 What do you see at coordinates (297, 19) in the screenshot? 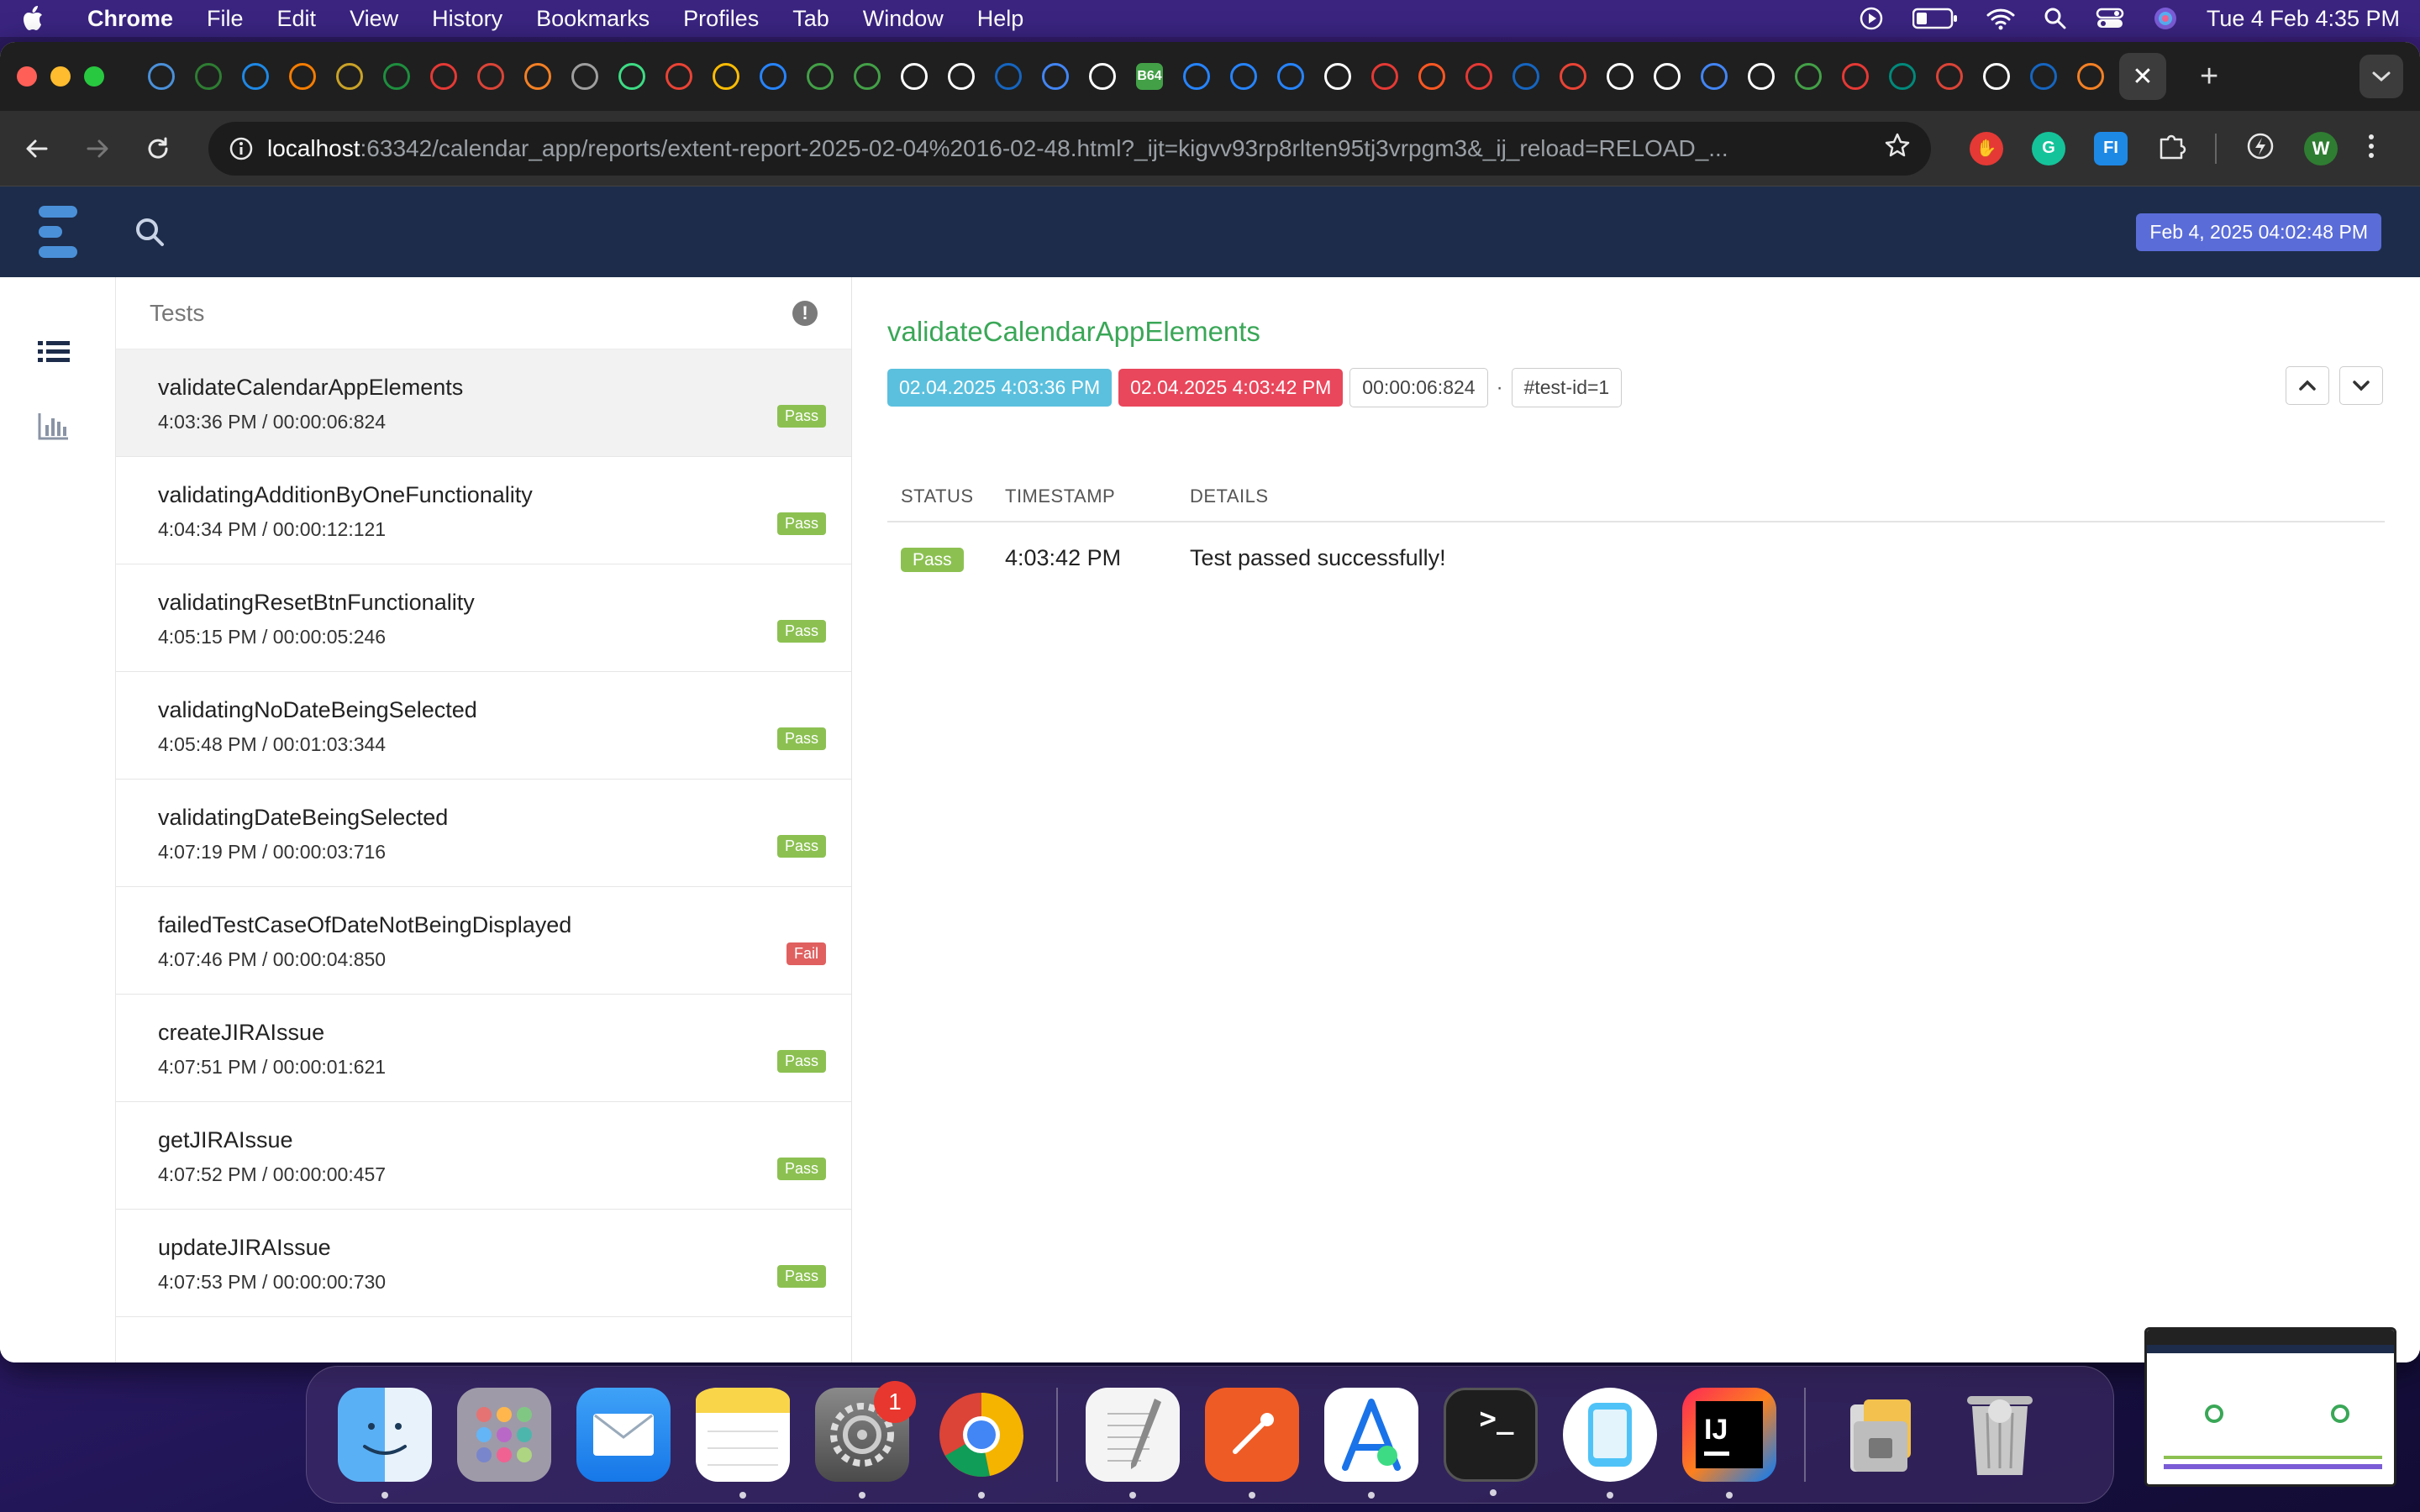
I see `menu-edit: Edit` at bounding box center [297, 19].